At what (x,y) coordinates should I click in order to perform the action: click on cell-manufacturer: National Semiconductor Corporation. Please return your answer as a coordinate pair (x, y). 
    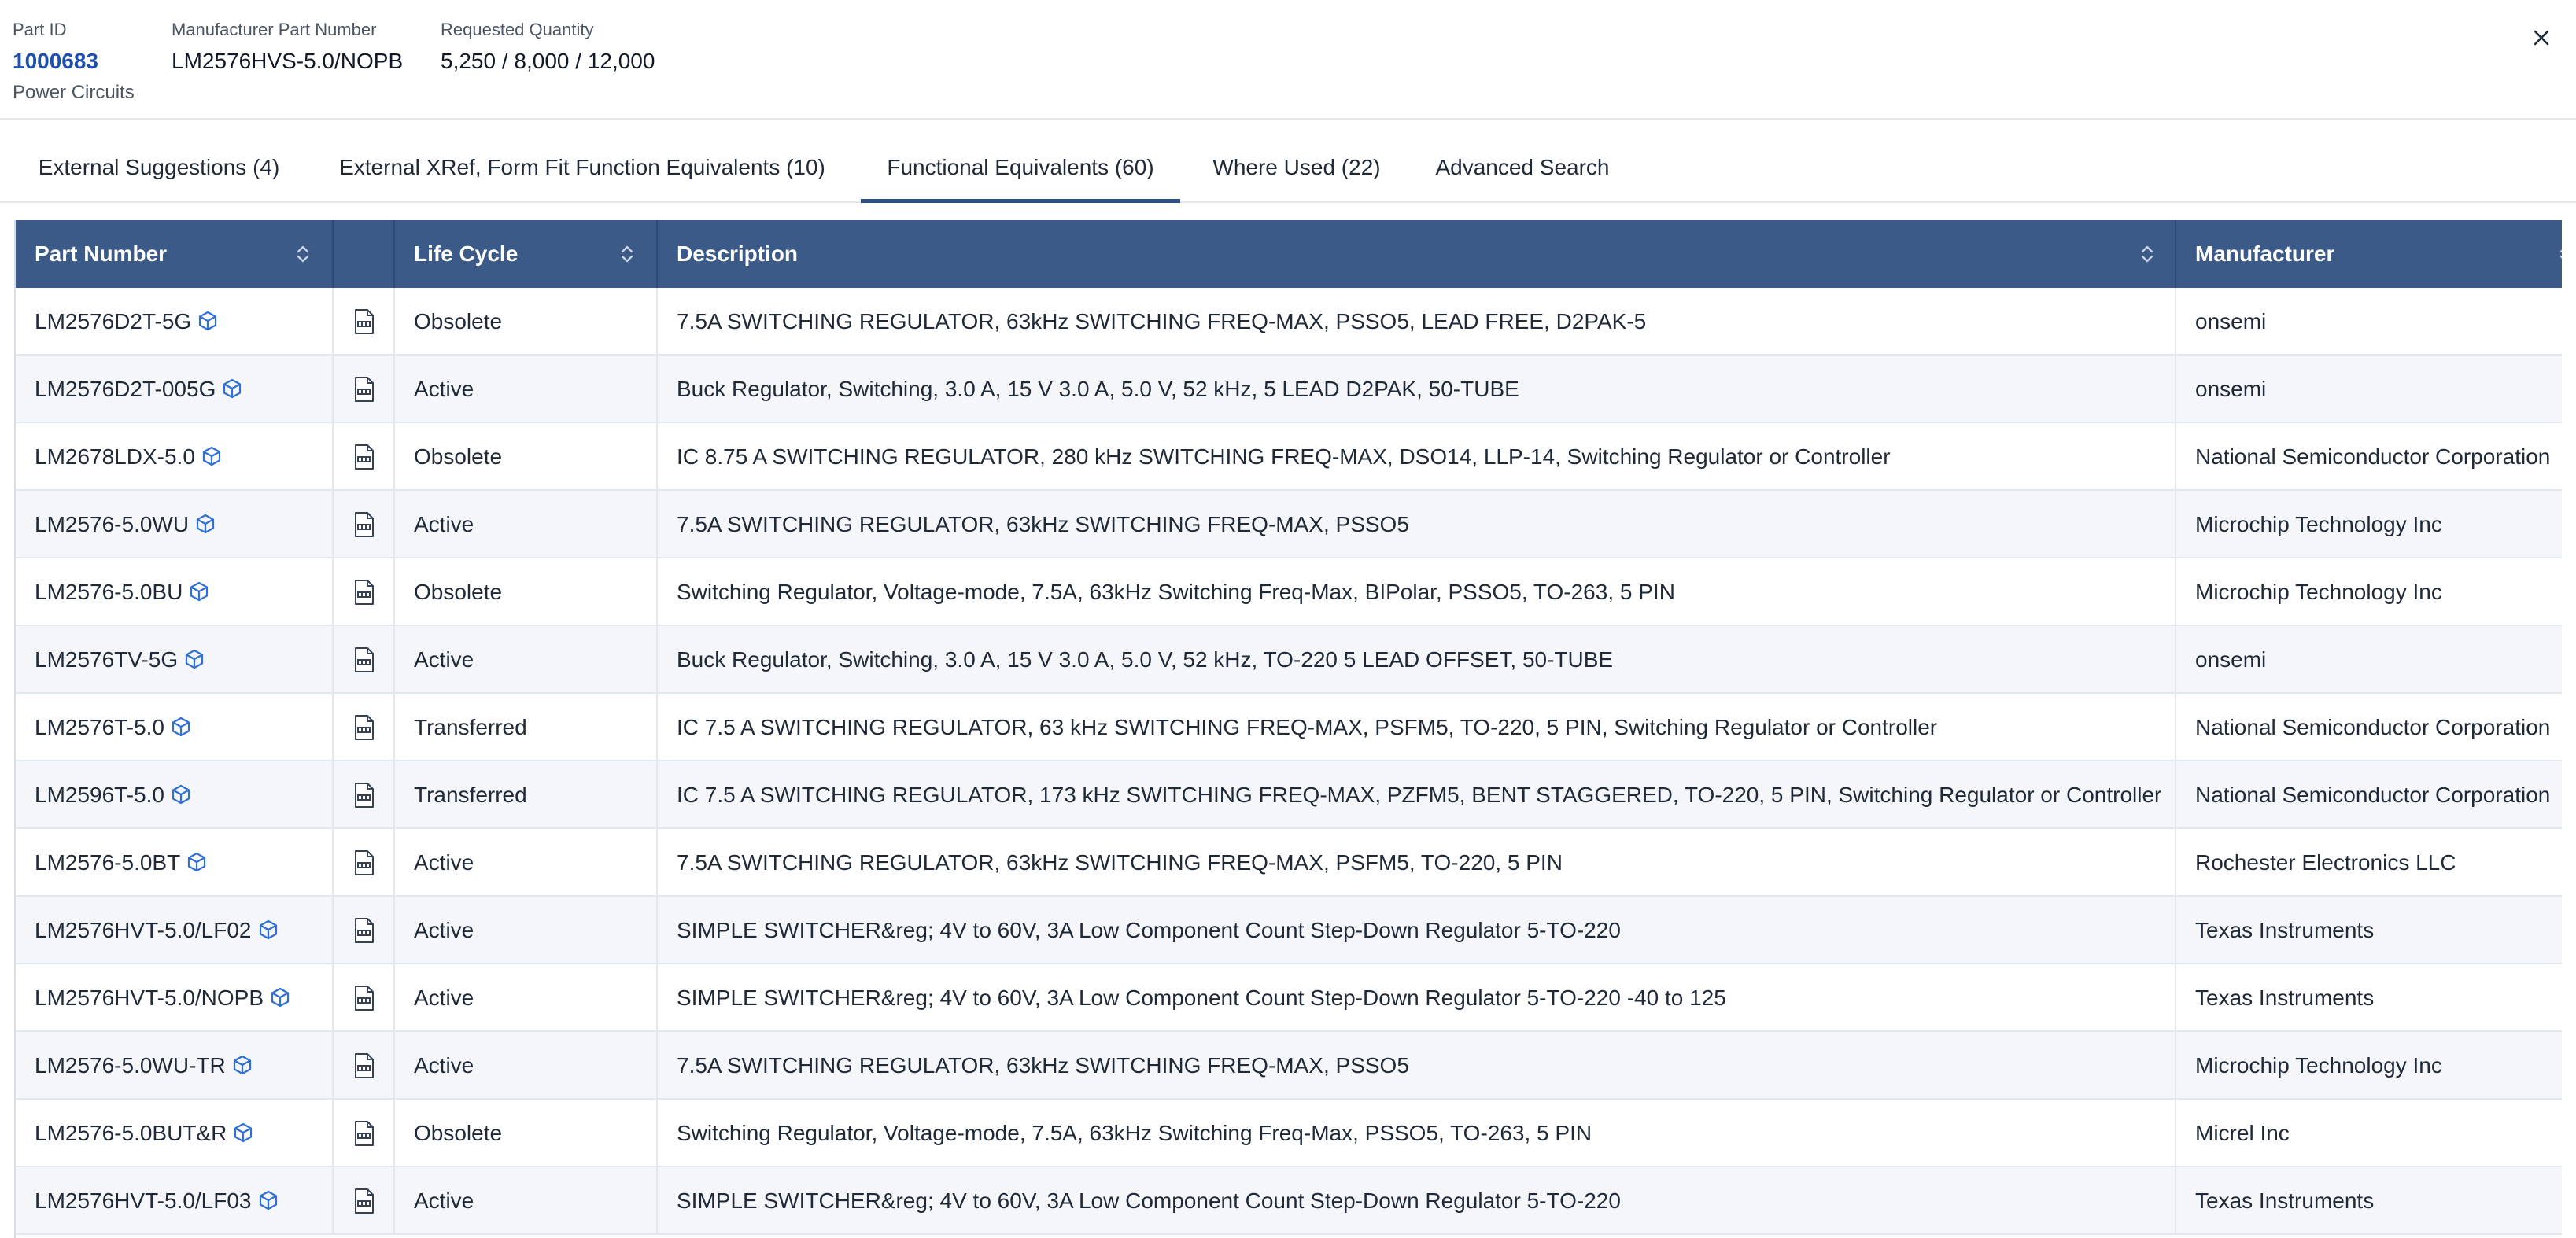
    Looking at the image, I should click on (2373, 795).